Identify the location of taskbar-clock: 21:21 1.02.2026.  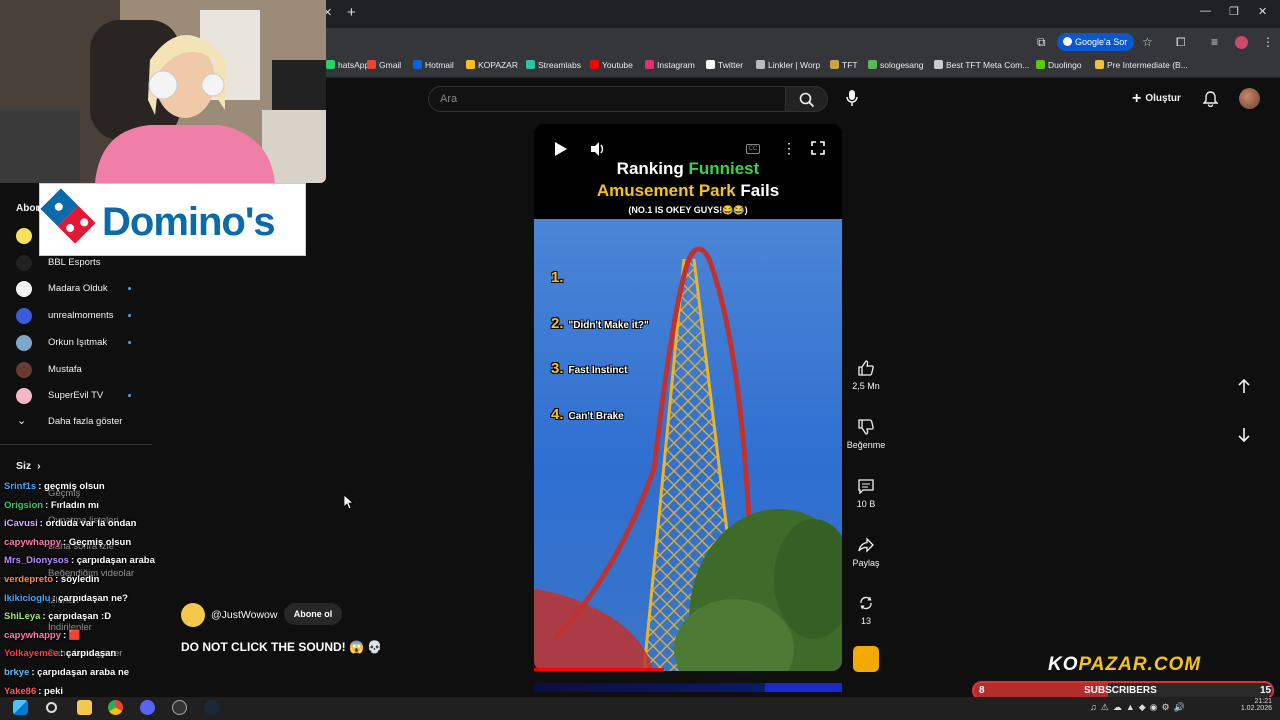
(1256, 705).